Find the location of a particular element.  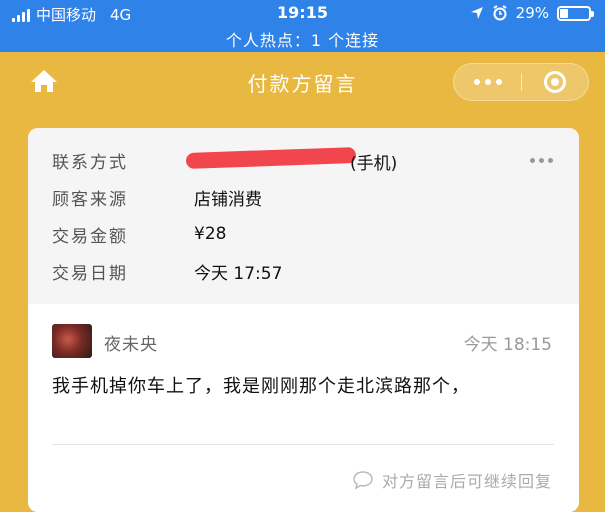

avatar is located at coordinates (72, 341).